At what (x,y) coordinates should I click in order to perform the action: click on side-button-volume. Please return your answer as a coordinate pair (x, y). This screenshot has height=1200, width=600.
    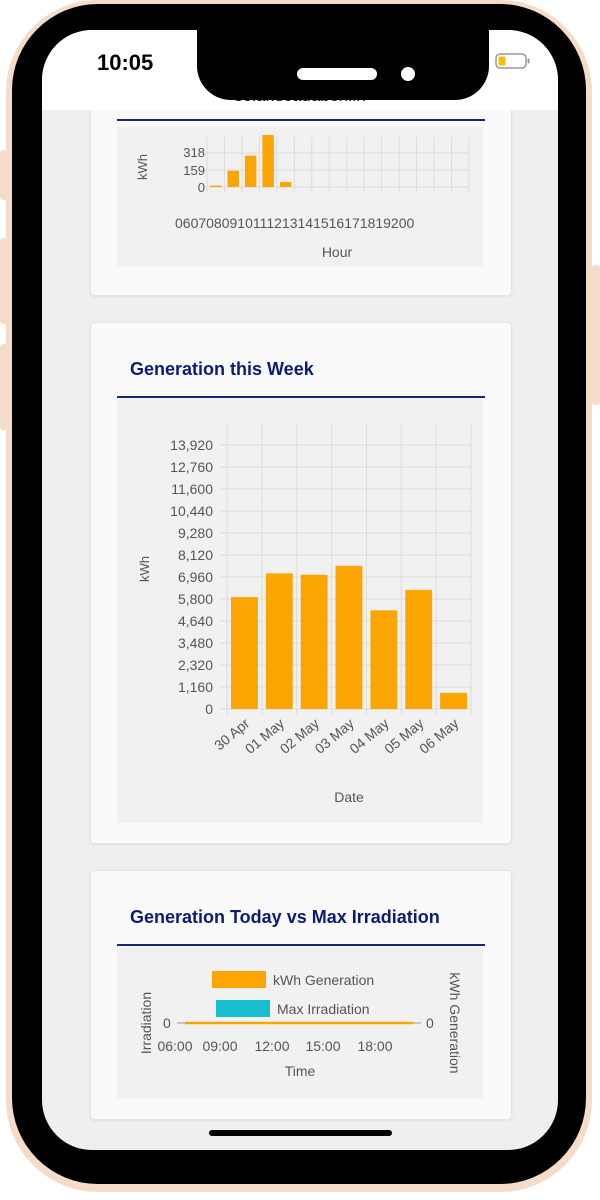
    Looking at the image, I should click on (4, 281).